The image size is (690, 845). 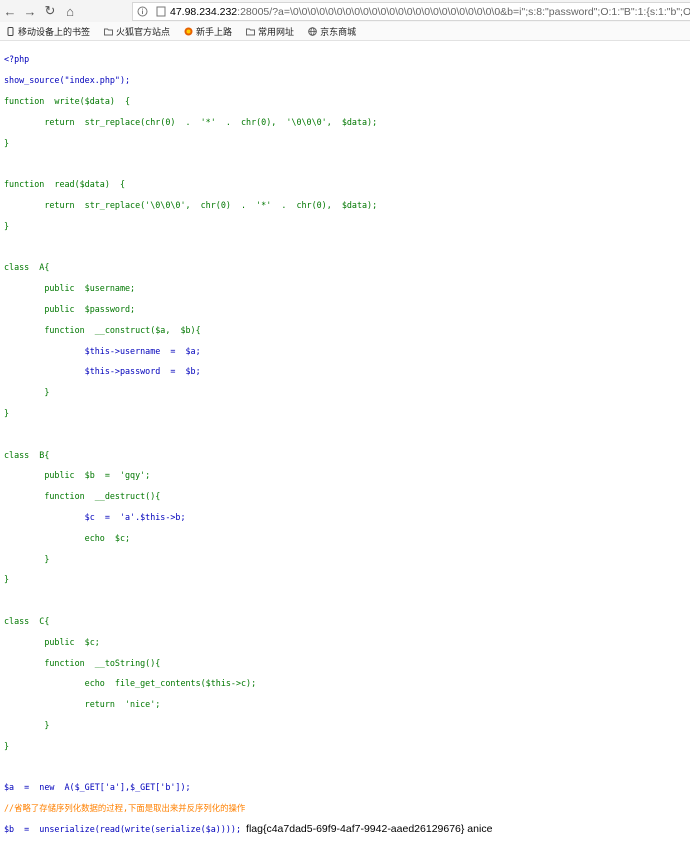 I want to click on code-line: public $username;, so click(x=347, y=288).